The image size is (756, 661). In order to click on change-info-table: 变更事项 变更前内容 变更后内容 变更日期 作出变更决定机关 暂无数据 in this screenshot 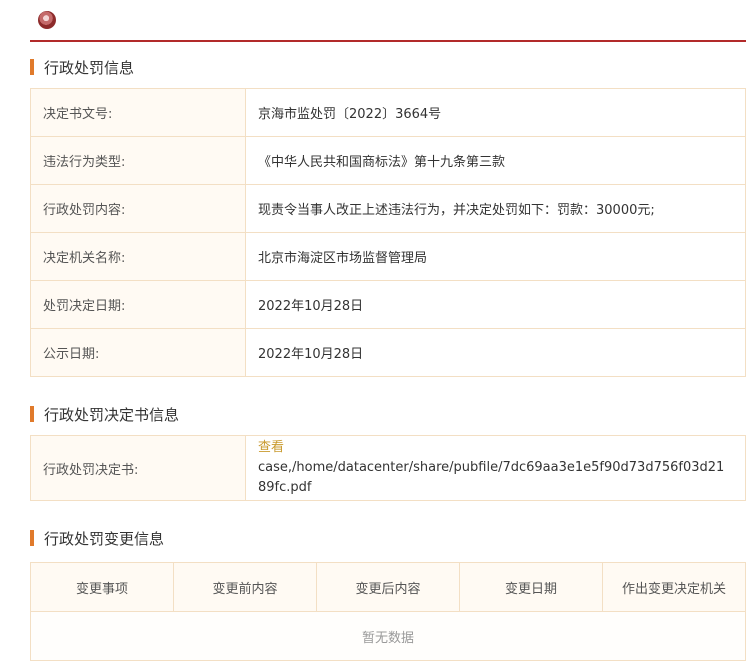, I will do `click(388, 611)`.